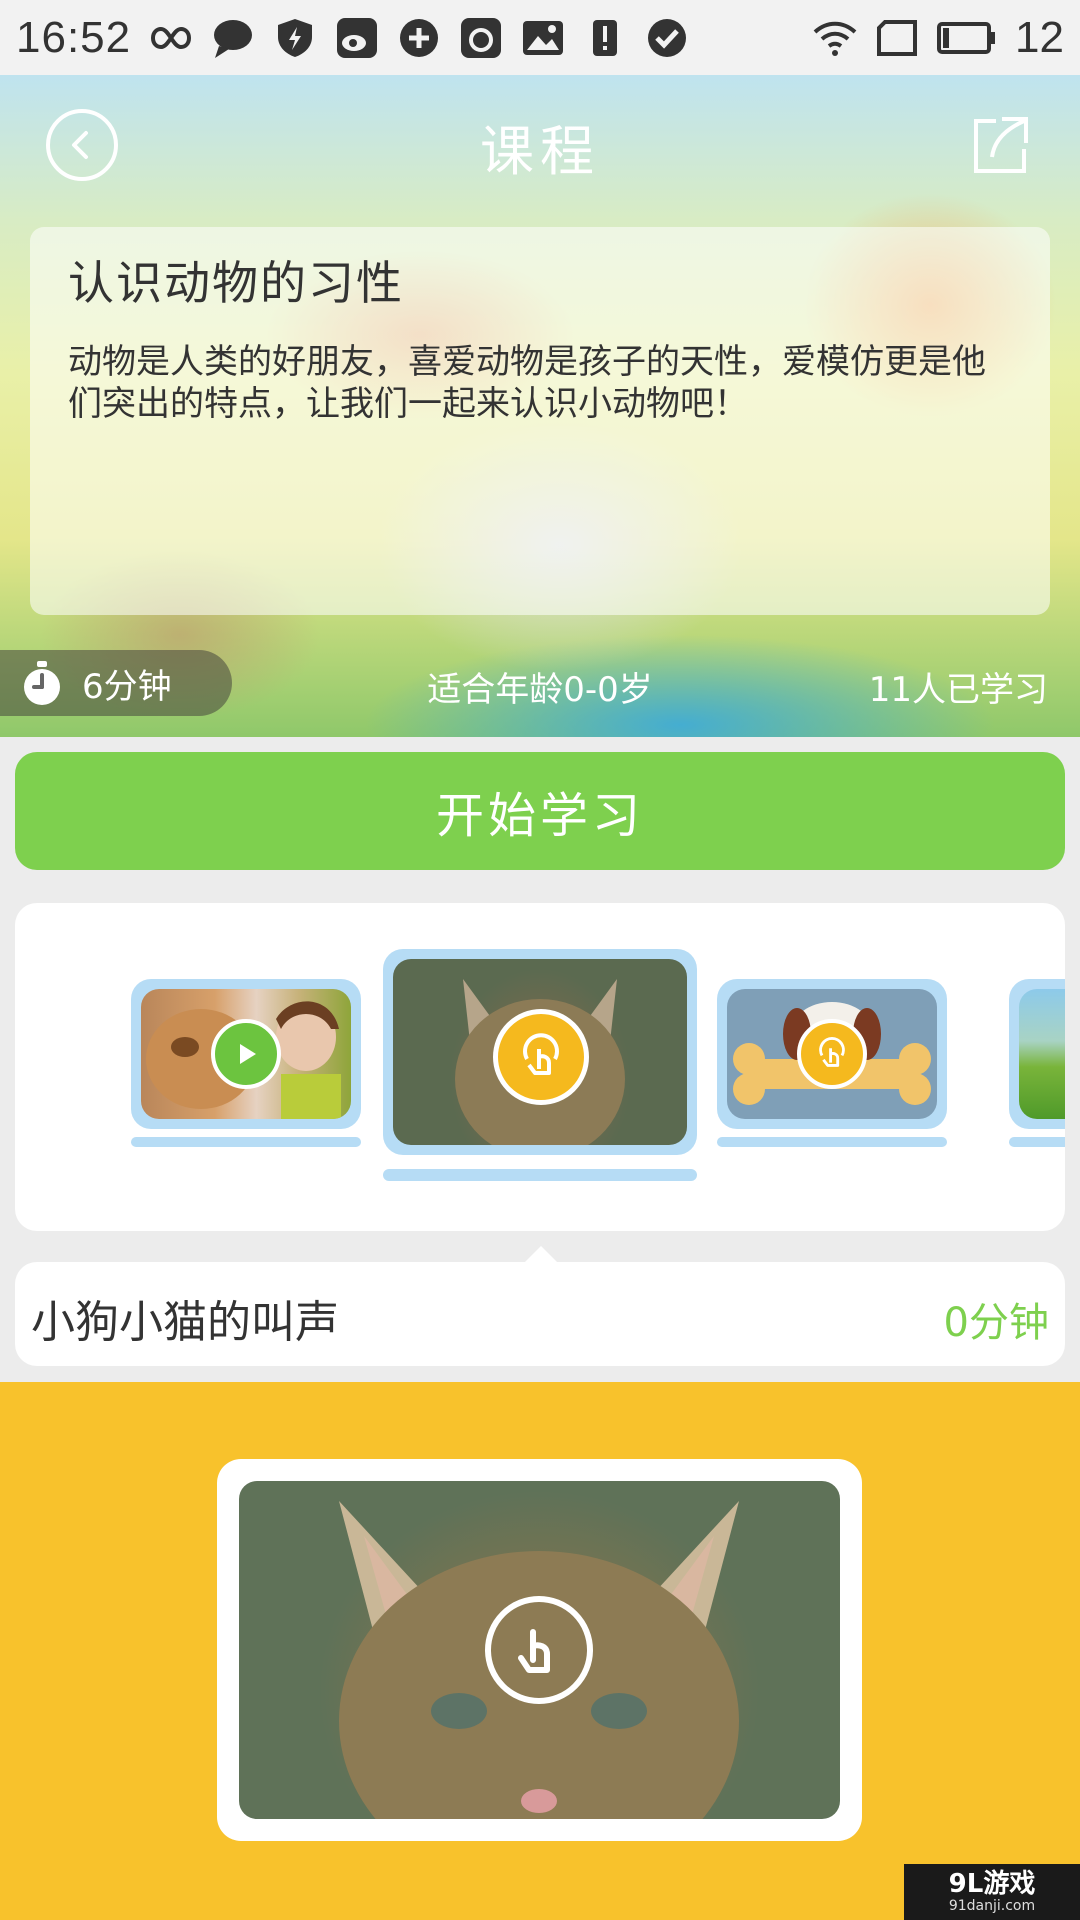 This screenshot has height=1920, width=1080. I want to click on top-bar: 课程, so click(540, 145).